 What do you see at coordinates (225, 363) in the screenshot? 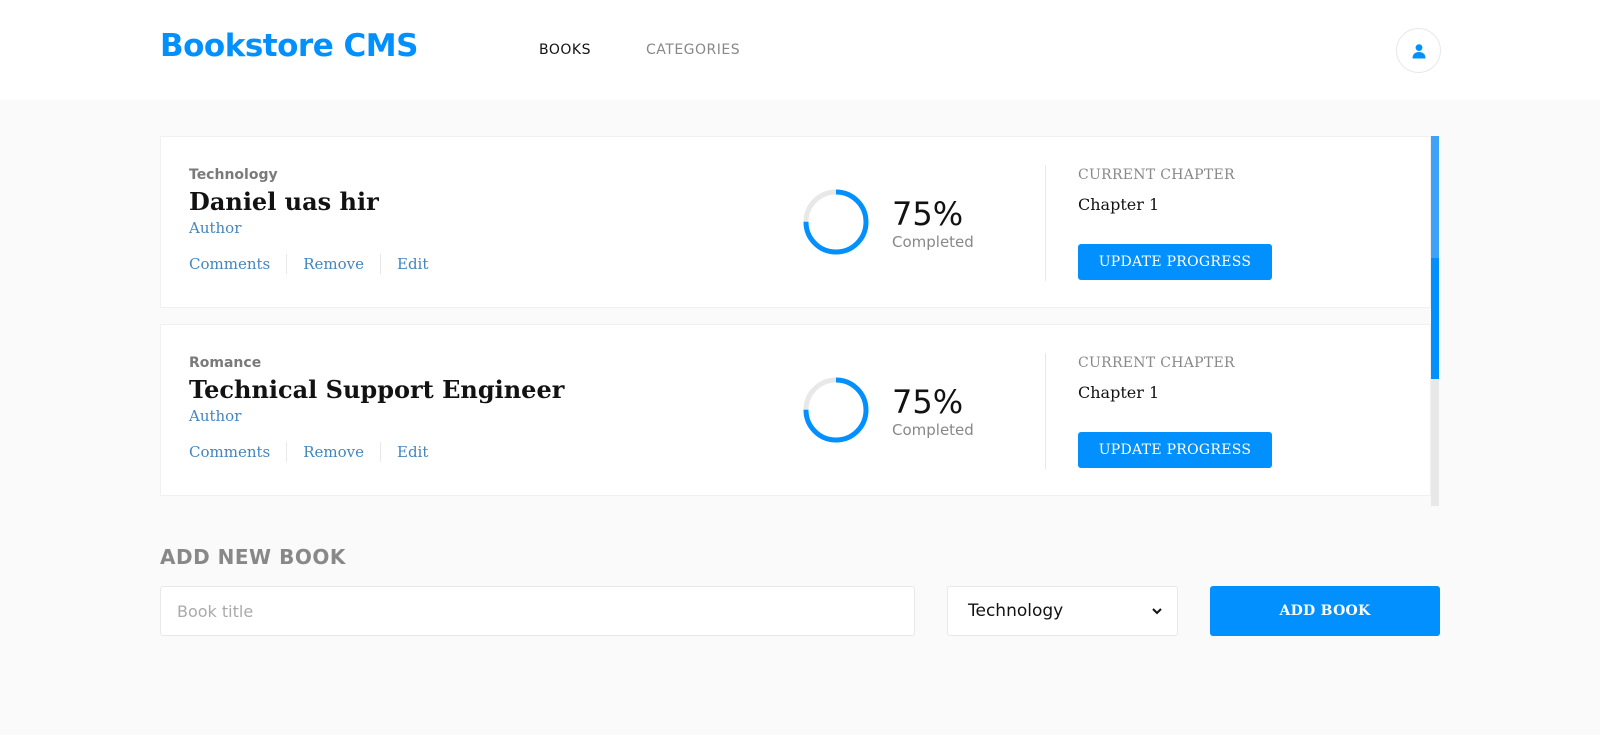
I see `book-category: Romance` at bounding box center [225, 363].